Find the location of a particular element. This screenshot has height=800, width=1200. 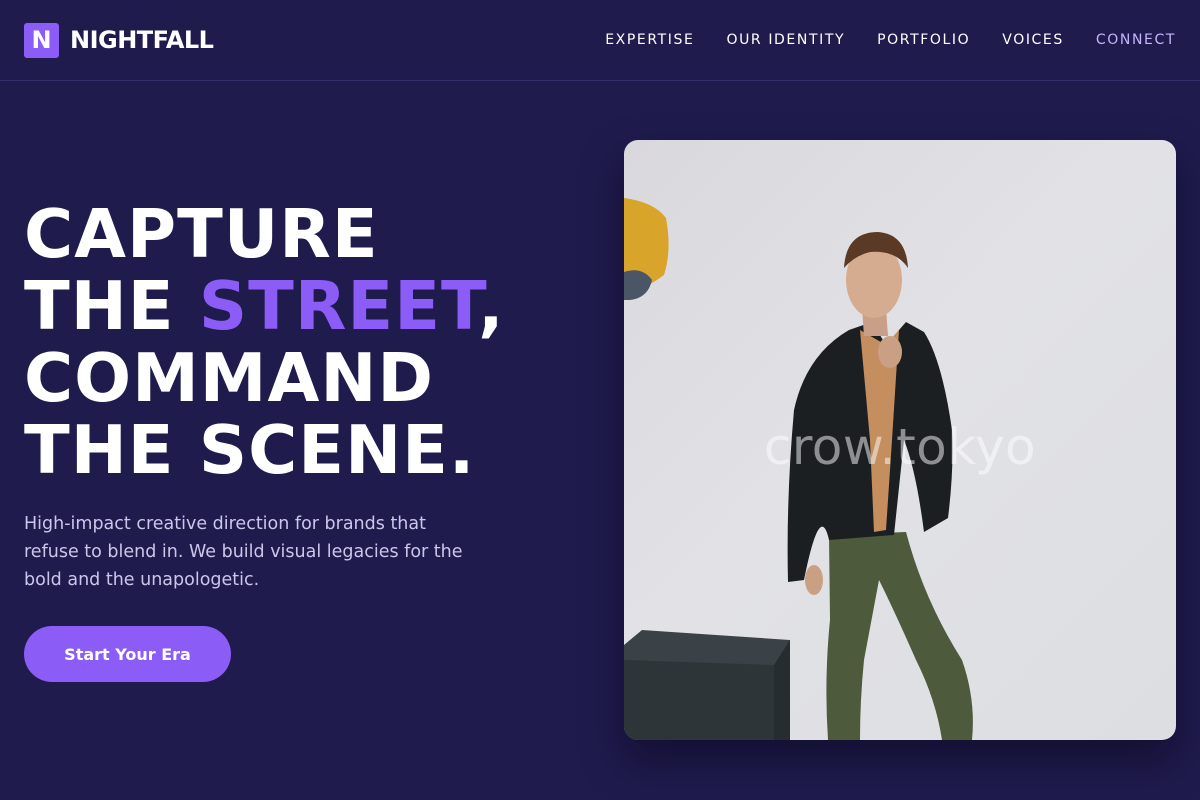

logo-icon: N is located at coordinates (41, 40).